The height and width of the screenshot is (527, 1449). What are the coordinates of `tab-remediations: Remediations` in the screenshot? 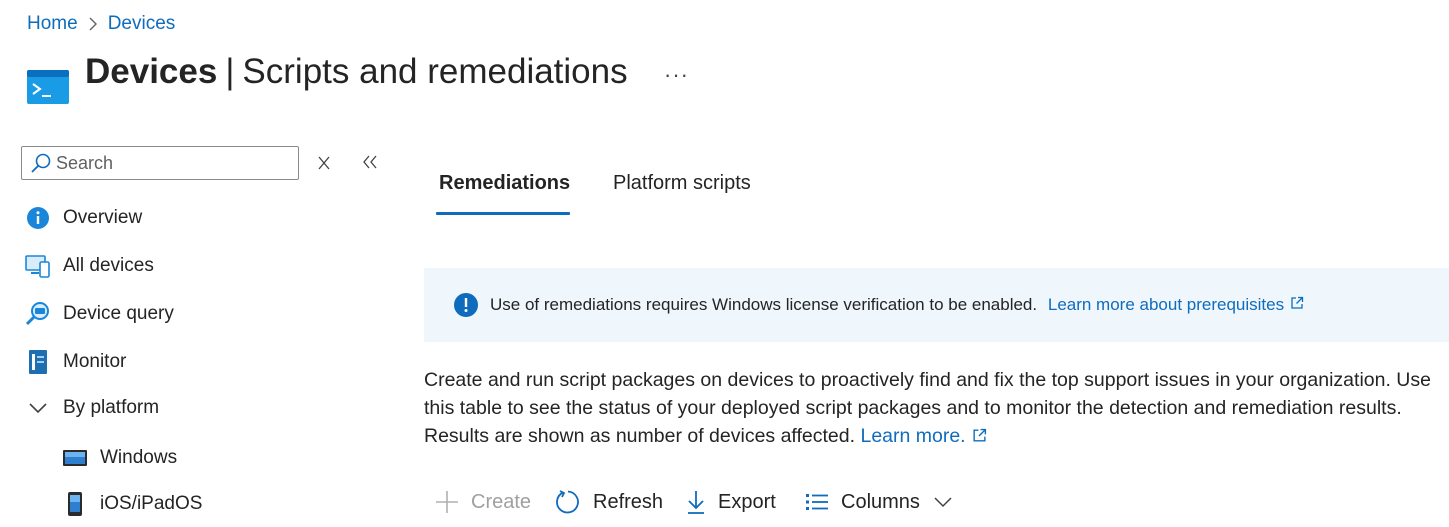 It's located at (504, 183).